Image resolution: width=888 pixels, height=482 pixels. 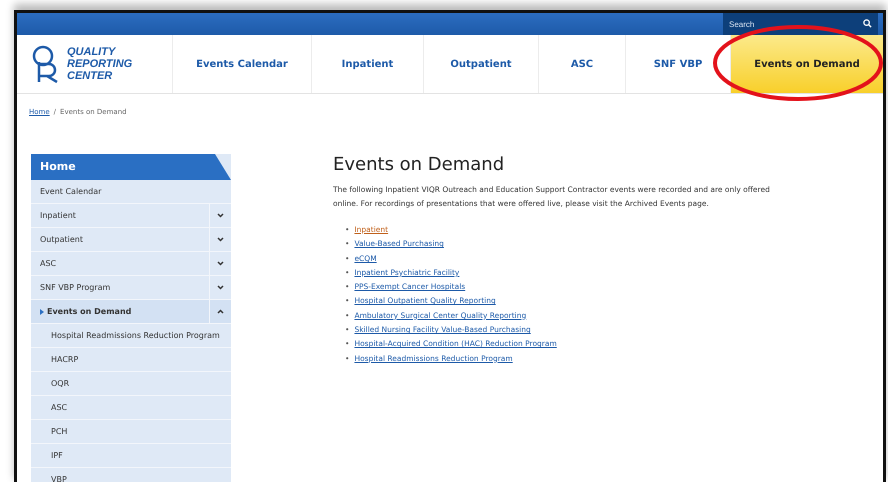 I want to click on sidebar-subitem: PCH, so click(x=131, y=431).